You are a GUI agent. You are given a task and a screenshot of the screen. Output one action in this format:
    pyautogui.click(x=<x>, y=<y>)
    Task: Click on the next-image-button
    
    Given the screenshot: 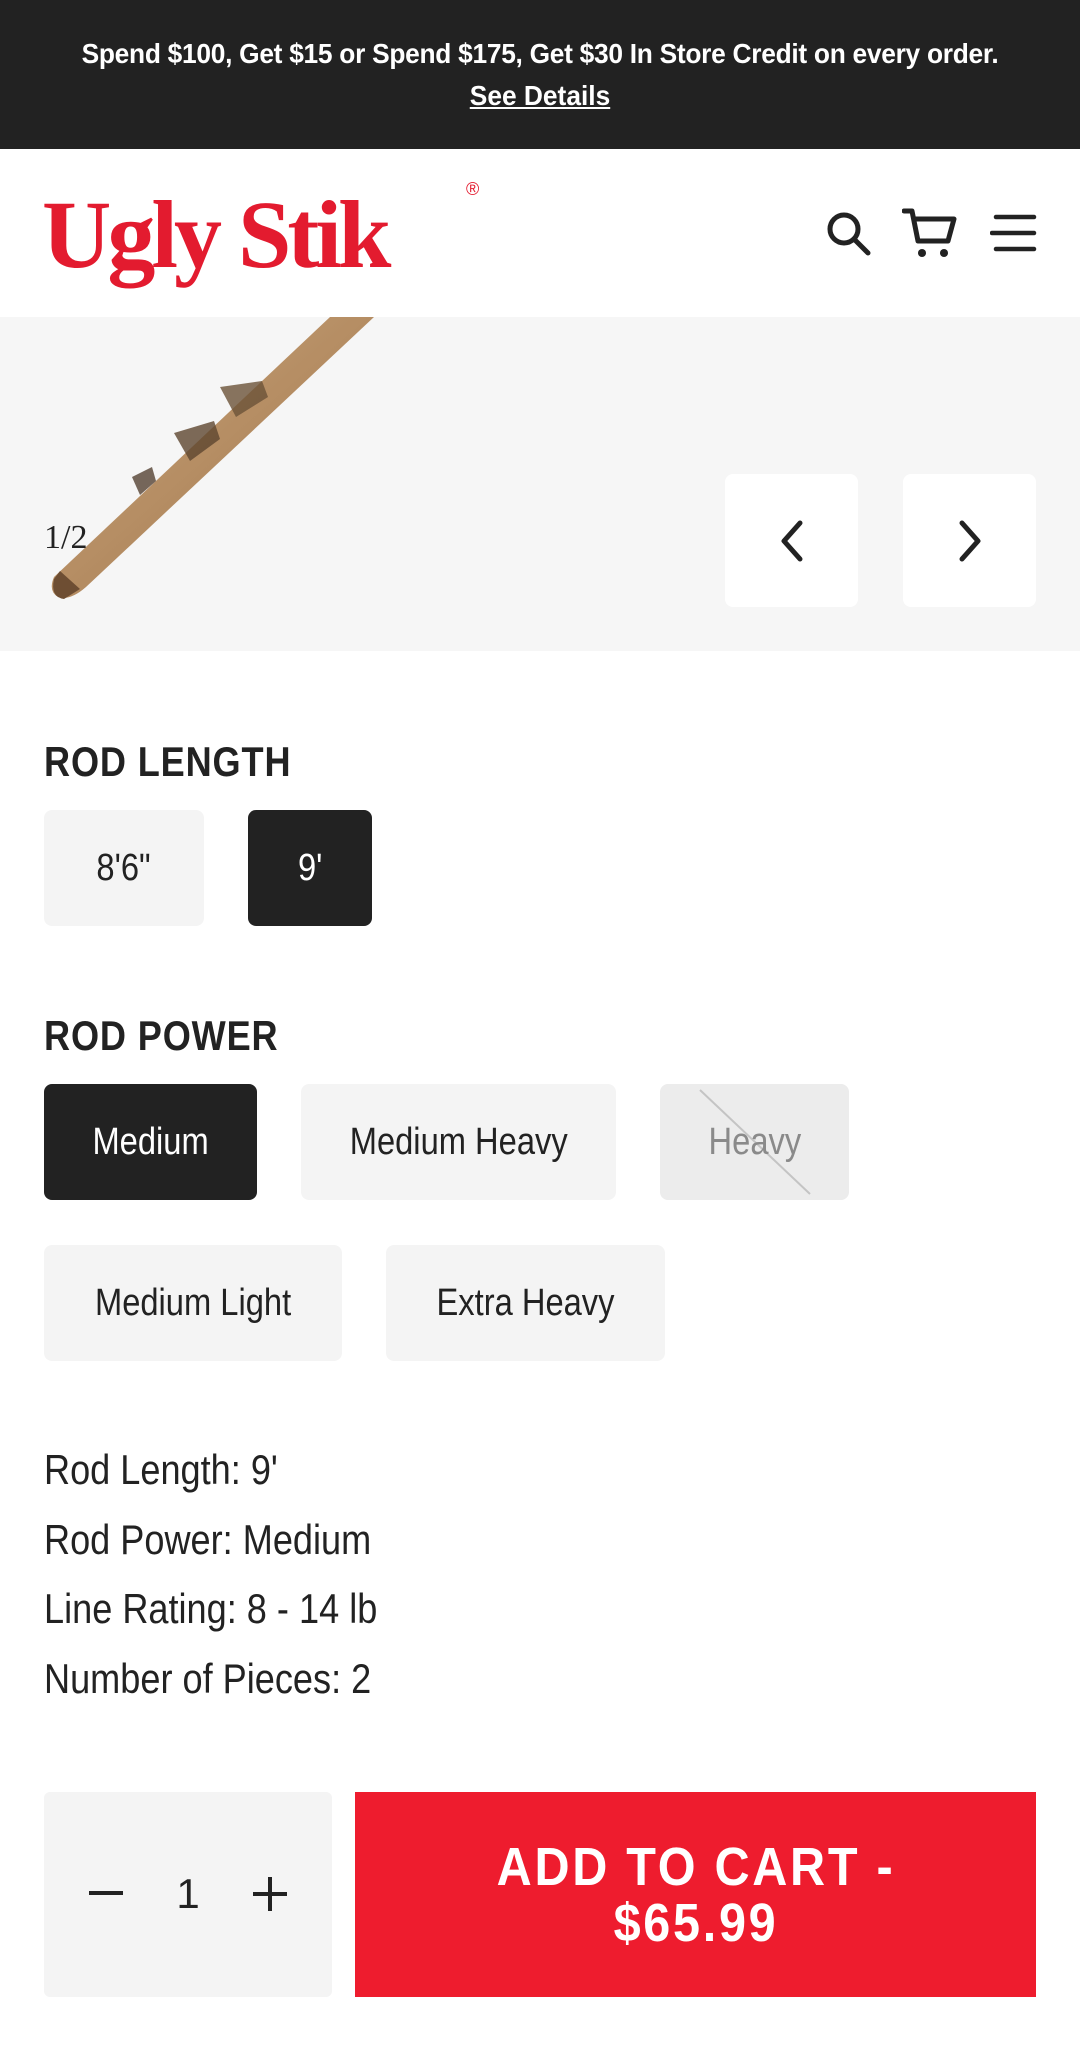 What is the action you would take?
    pyautogui.click(x=969, y=540)
    